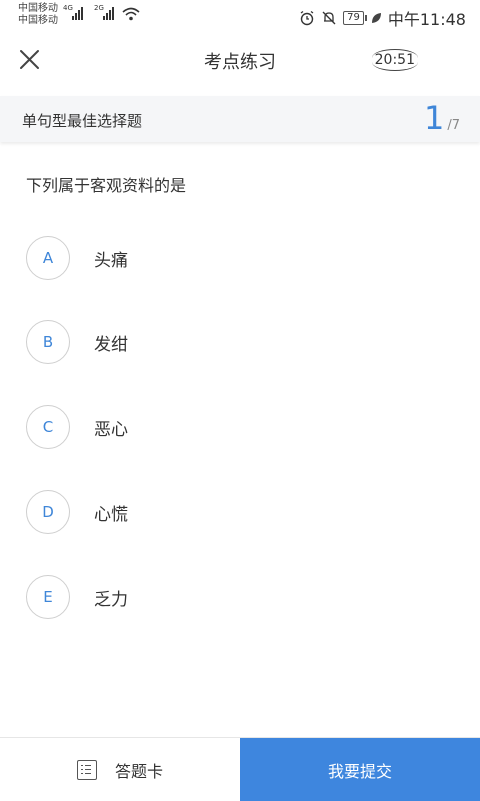  What do you see at coordinates (48, 258) in the screenshot?
I see `option-a-badge: A` at bounding box center [48, 258].